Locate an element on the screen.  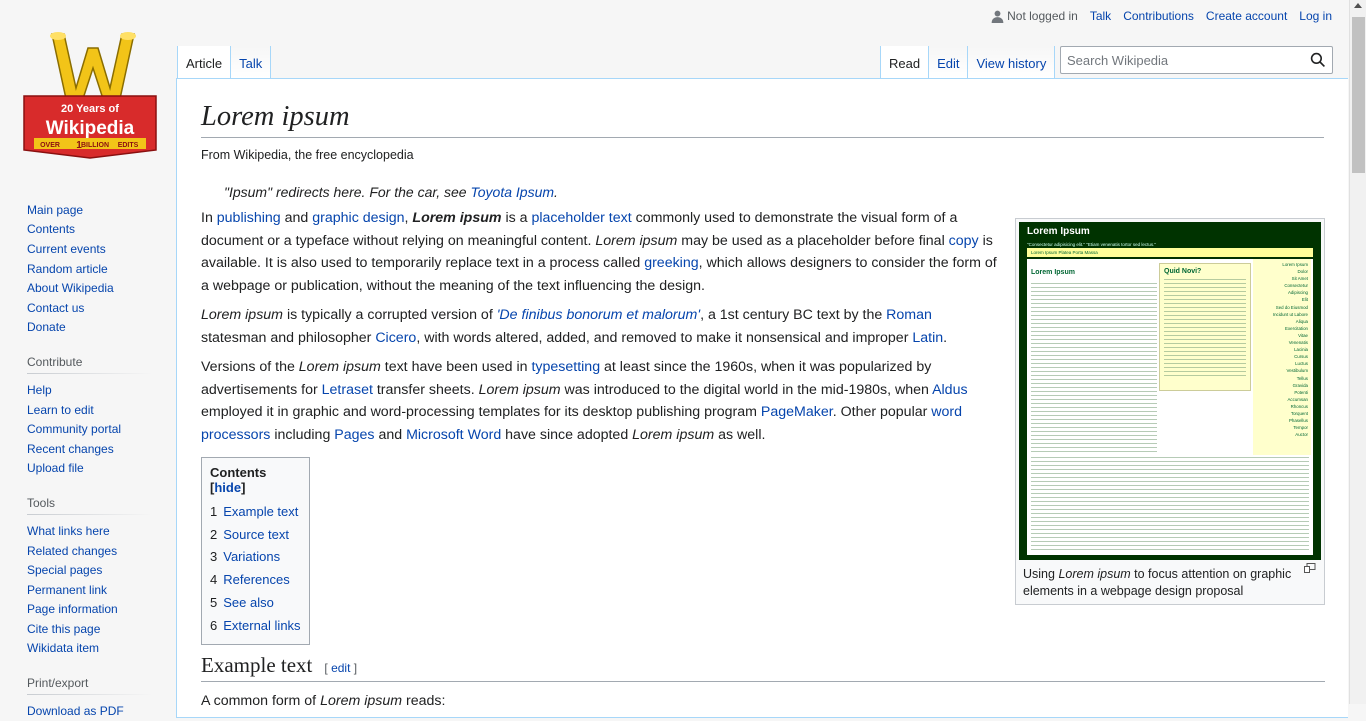
create-account-link: Create account is located at coordinates (1246, 16).